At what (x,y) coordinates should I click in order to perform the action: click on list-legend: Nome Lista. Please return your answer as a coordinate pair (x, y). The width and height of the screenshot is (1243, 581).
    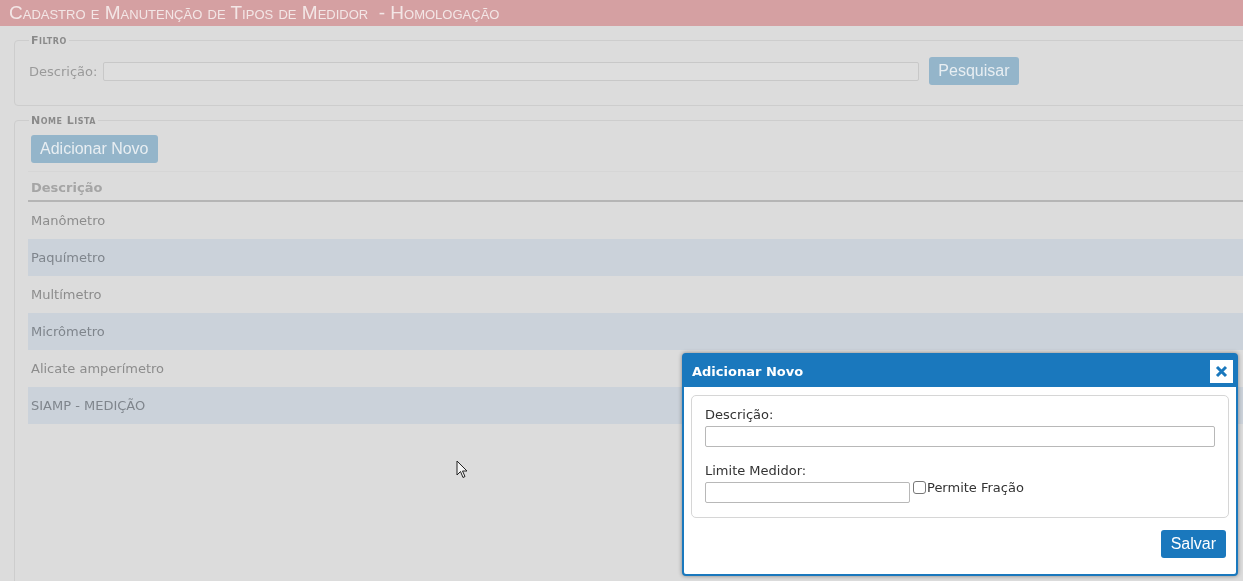
    Looking at the image, I should click on (64, 120).